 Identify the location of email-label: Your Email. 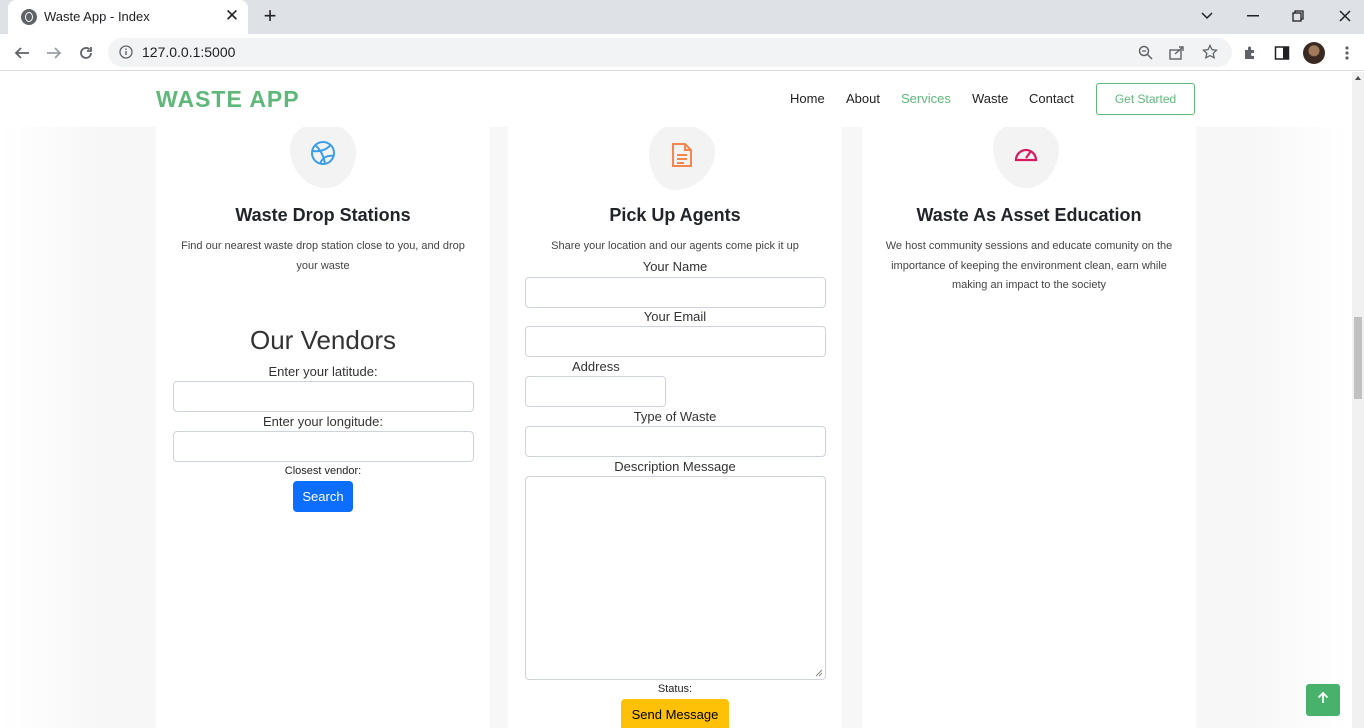
(675, 316).